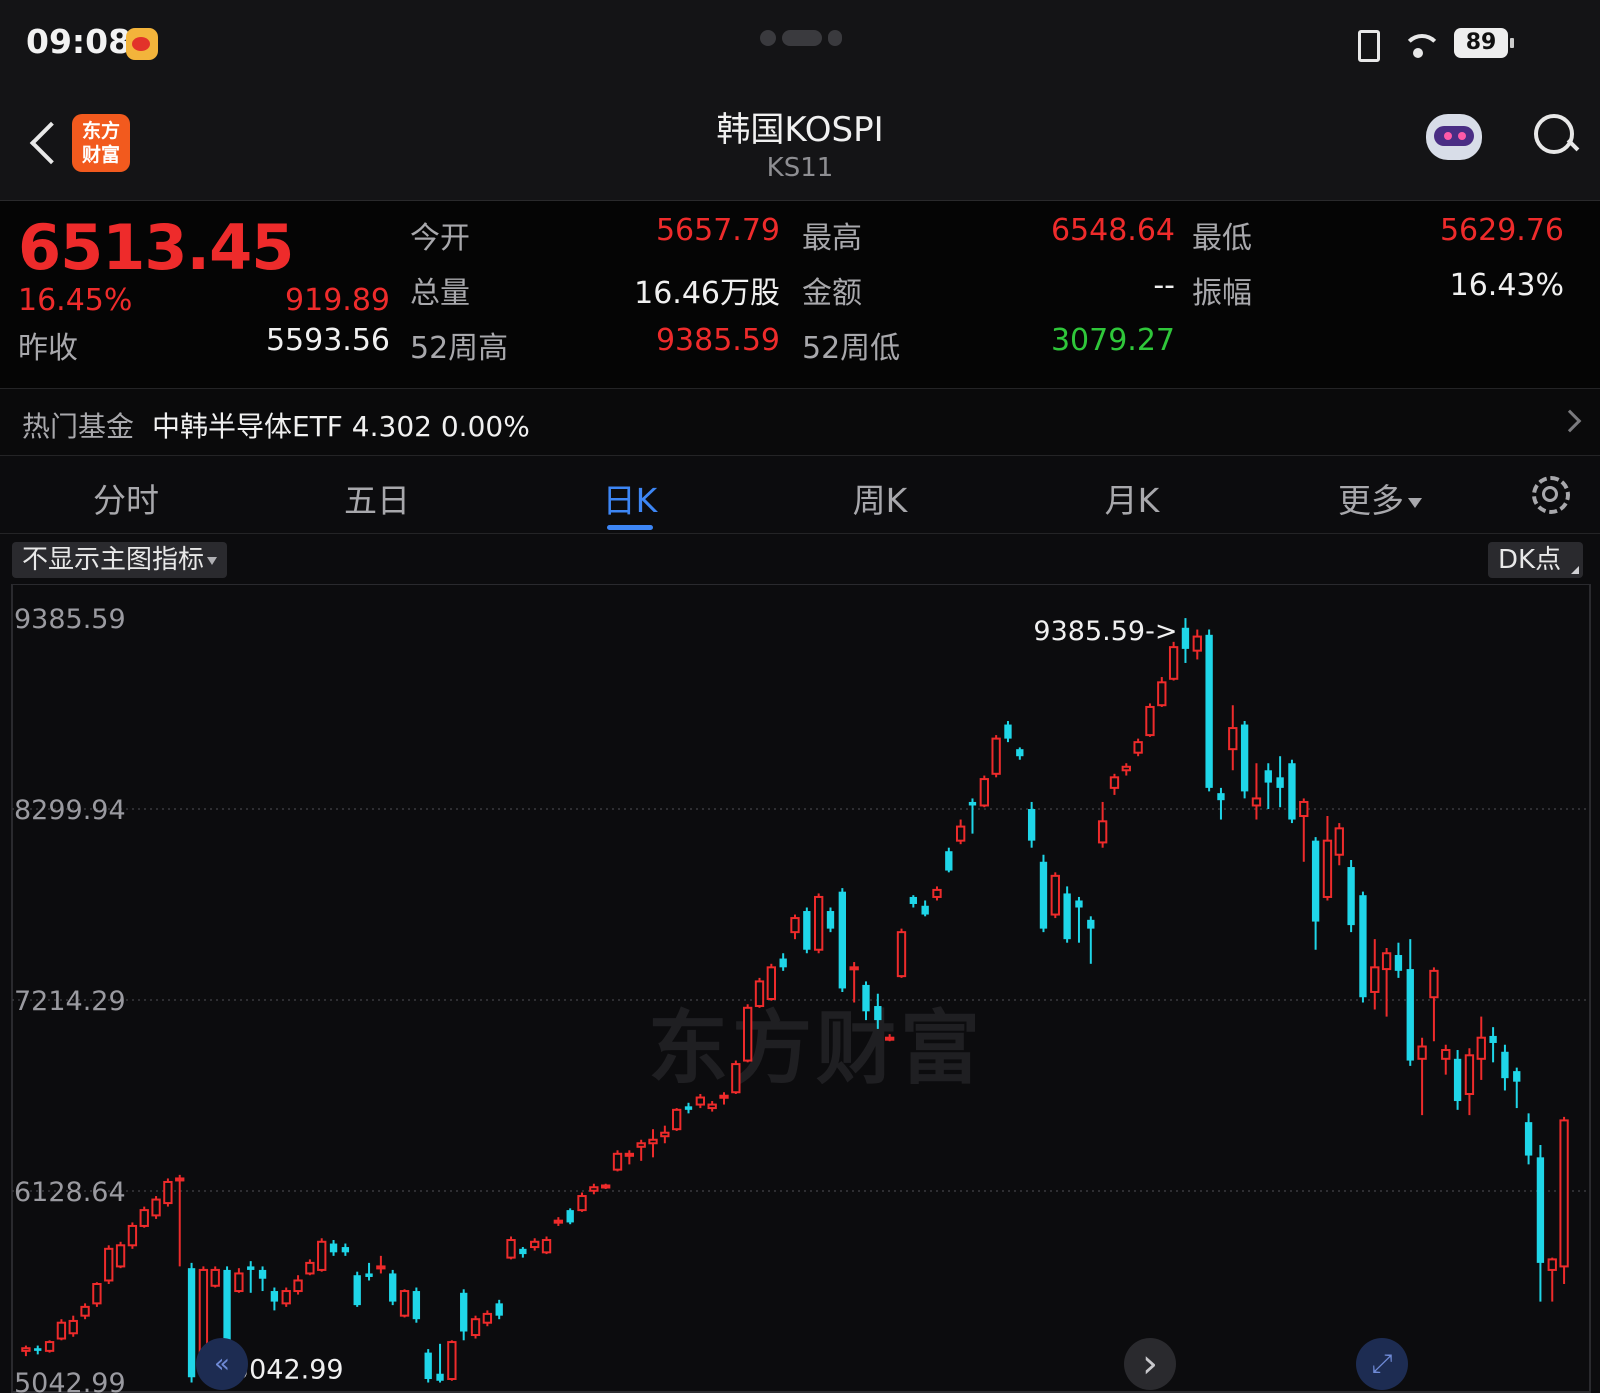 The height and width of the screenshot is (1393, 1600). Describe the element at coordinates (1432, 44) in the screenshot. I see `status-icons: 89` at that location.